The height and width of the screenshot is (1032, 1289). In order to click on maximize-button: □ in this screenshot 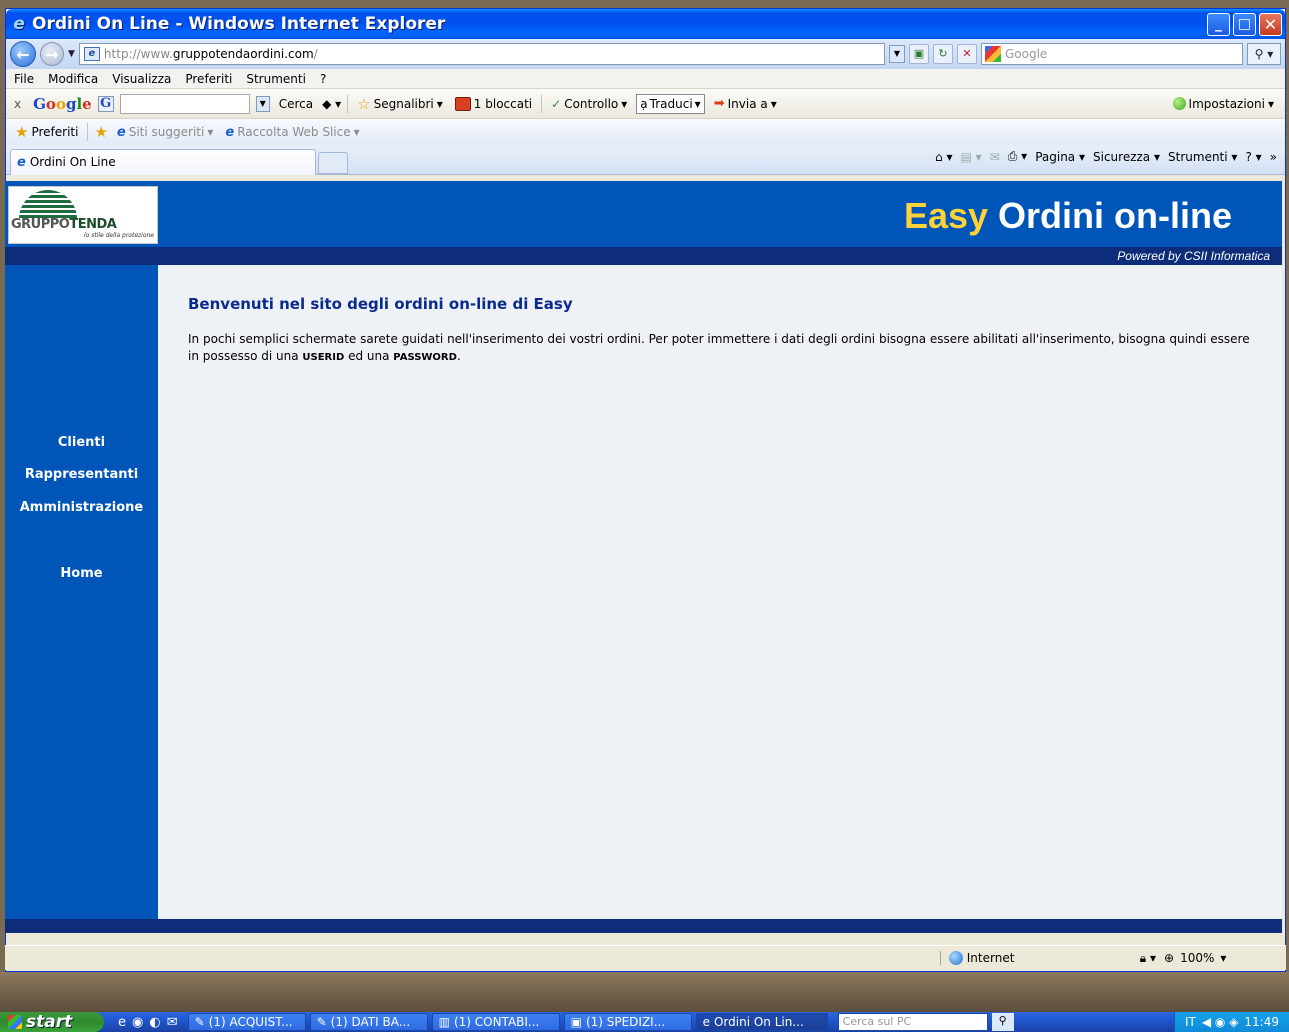, I will do `click(1244, 24)`.